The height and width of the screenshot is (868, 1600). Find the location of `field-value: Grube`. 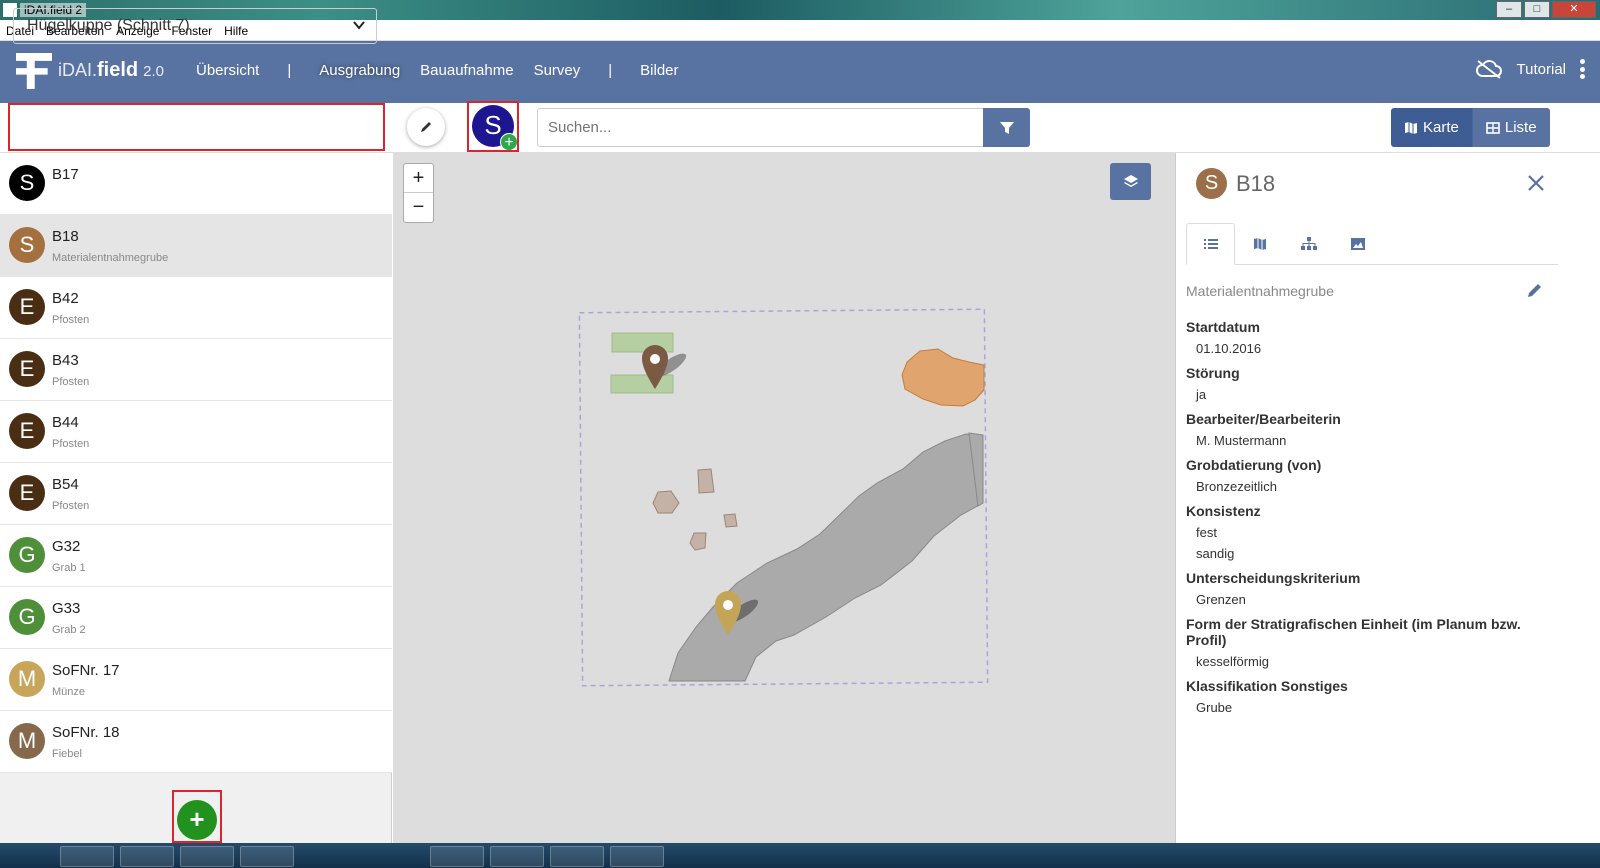

field-value: Grube is located at coordinates (1214, 707).